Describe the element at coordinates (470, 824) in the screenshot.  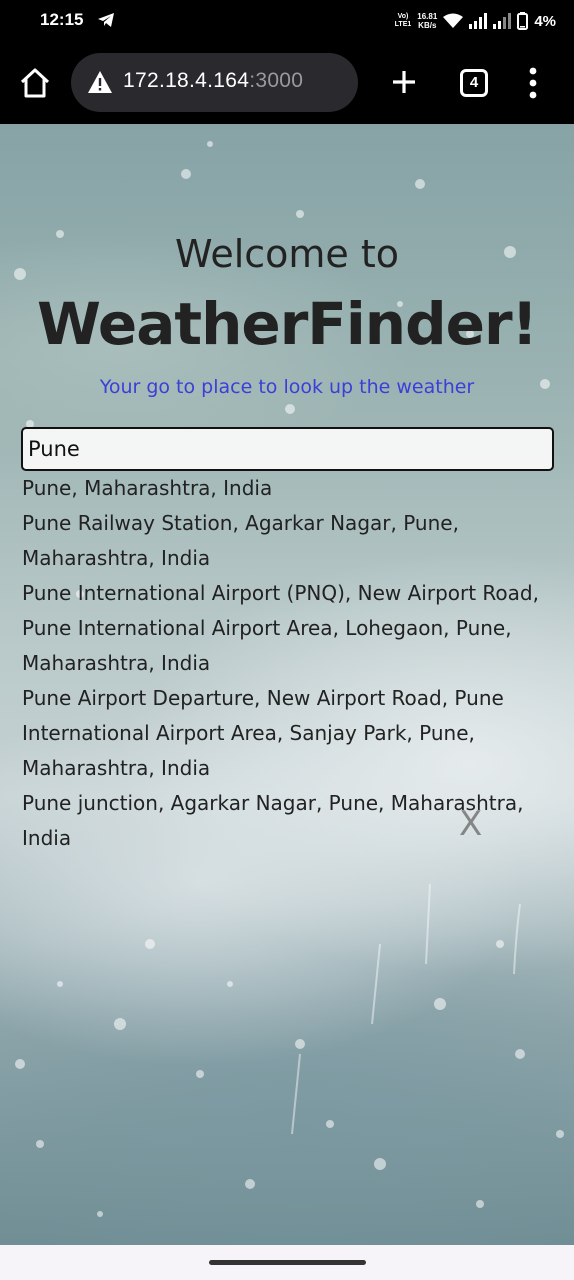
I see `clear-search-button: X` at that location.